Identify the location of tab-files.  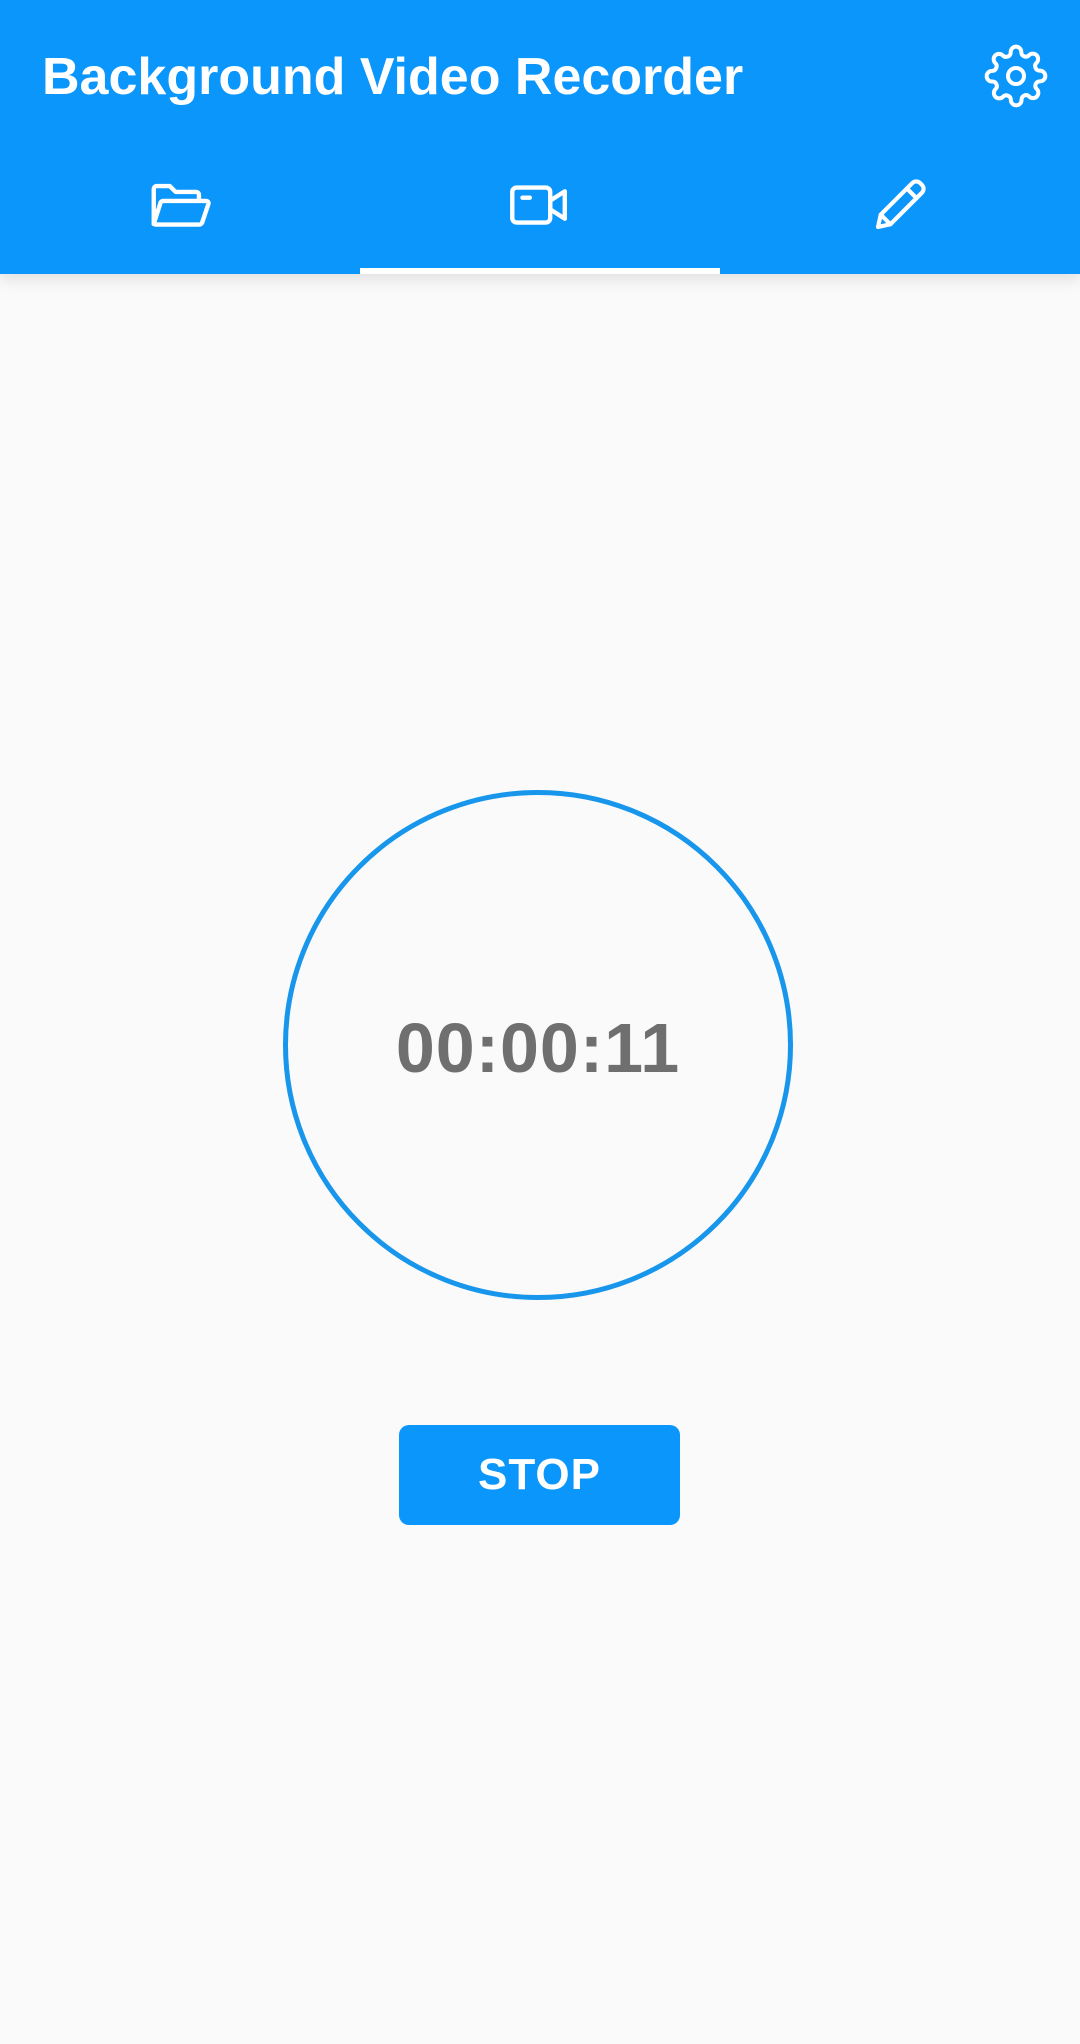
(180, 212).